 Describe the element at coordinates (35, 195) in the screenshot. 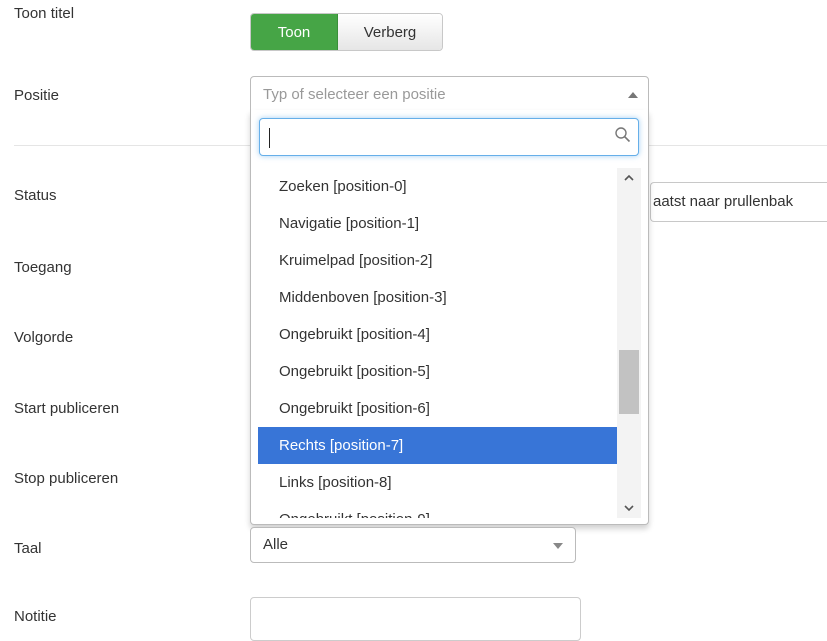

I see `label-status: Status` at that location.